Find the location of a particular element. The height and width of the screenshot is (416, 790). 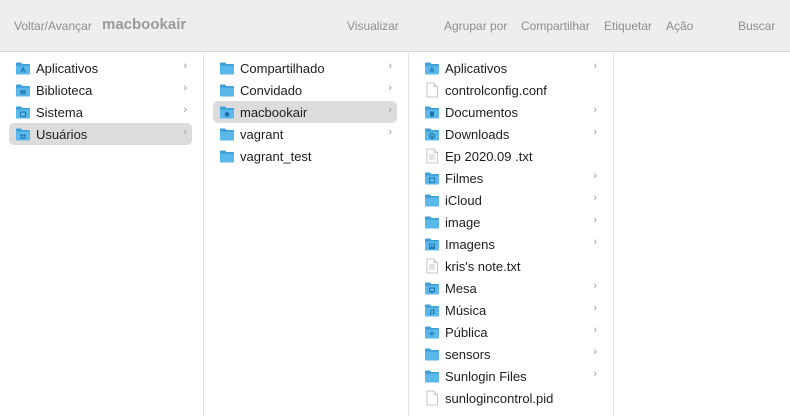

list-item-label: vagrant_test is located at coordinates (276, 156).